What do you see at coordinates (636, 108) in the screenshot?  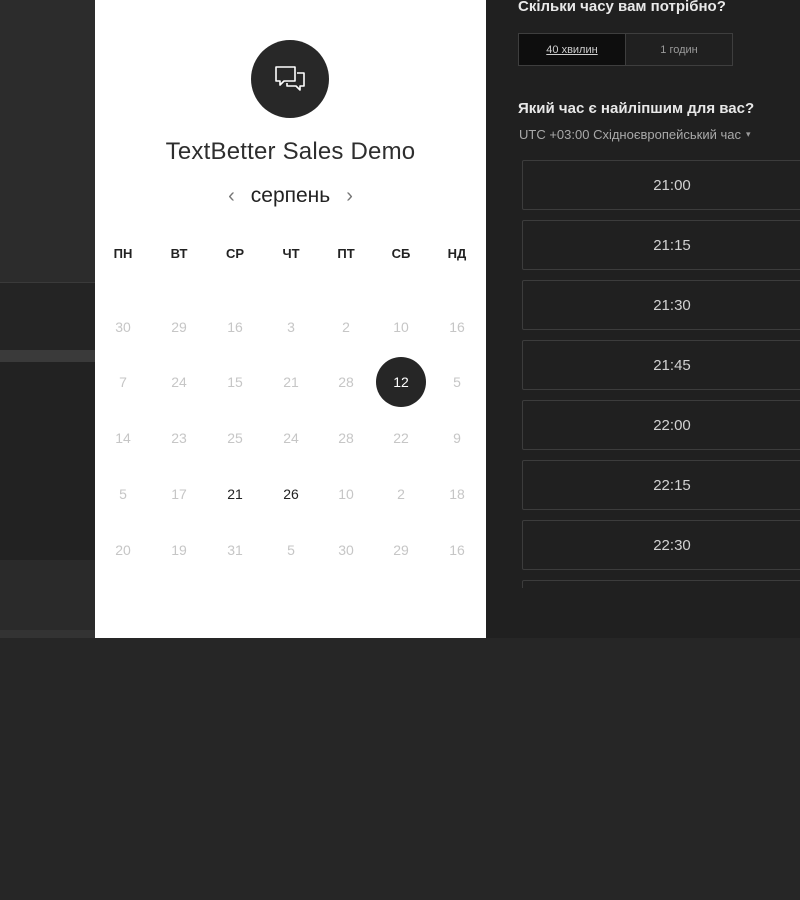 I see `time-question: Який час є найліпшим для вас?` at bounding box center [636, 108].